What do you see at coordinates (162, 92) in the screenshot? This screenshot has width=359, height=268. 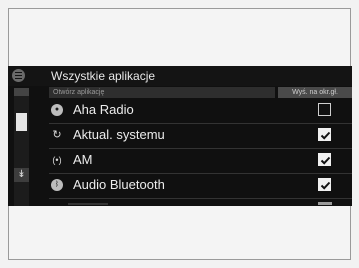 I see `open-app-bar: Otwórz aplikację` at bounding box center [162, 92].